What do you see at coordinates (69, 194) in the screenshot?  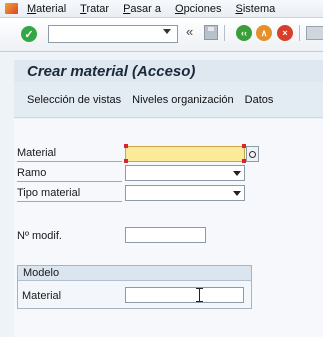 I see `tipo-material-label: Tipo material` at bounding box center [69, 194].